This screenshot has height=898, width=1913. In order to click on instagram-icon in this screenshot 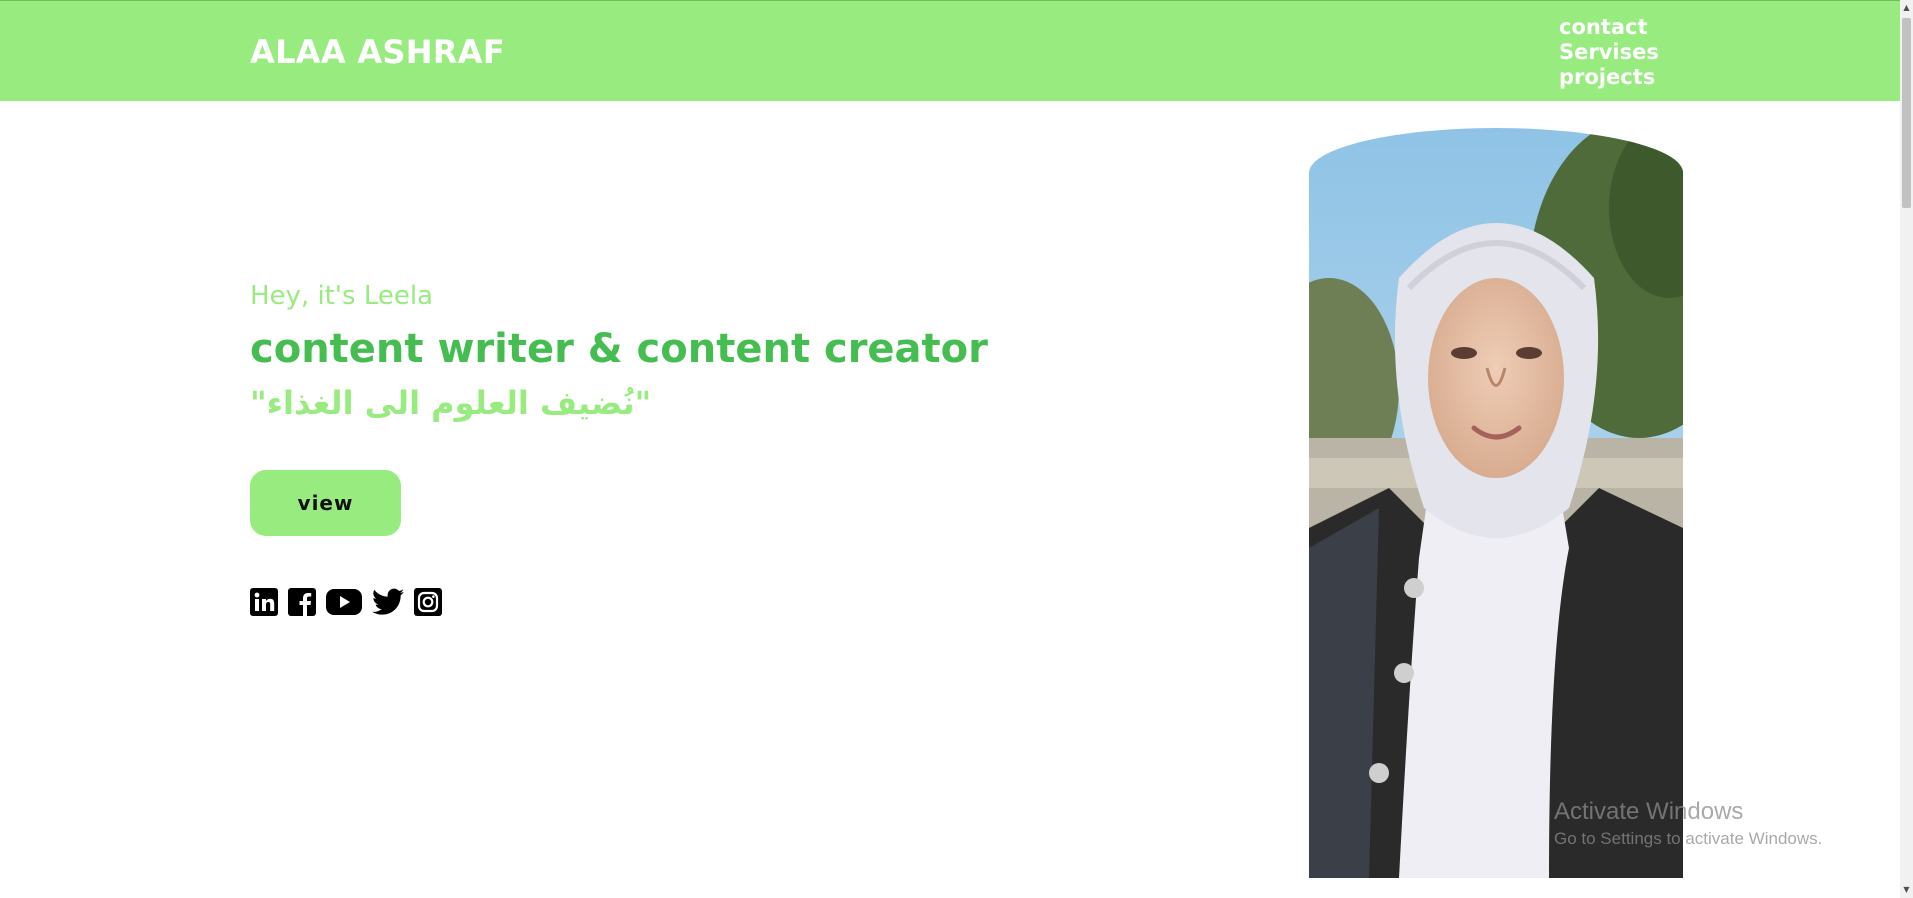, I will do `click(428, 602)`.